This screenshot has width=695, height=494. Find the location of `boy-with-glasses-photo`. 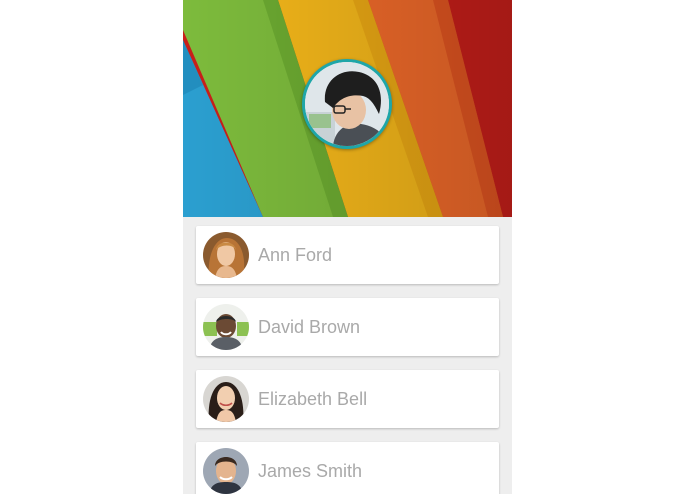

boy-with-glasses-photo is located at coordinates (347, 104).